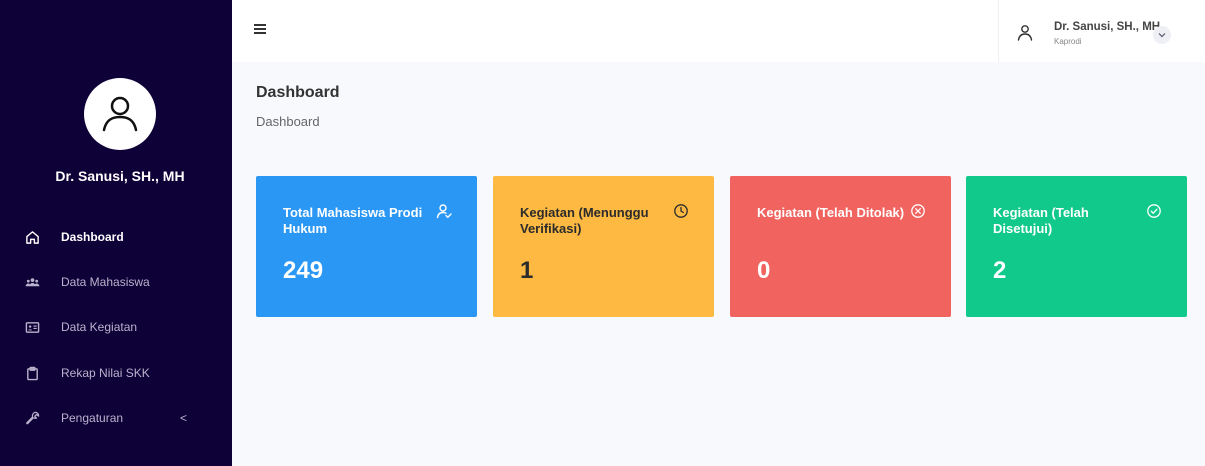 The height and width of the screenshot is (466, 1205). Describe the element at coordinates (120, 176) in the screenshot. I see `sidebar-user-name: Dr. Sanusi, SH., MH` at that location.